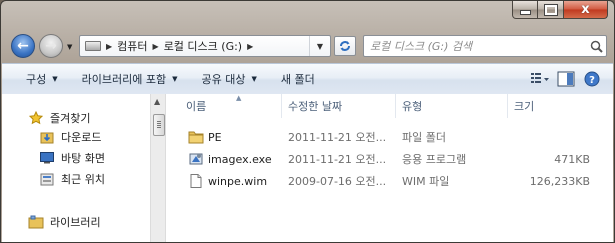  I want to click on forward-arrow-icon: →, so click(51, 46).